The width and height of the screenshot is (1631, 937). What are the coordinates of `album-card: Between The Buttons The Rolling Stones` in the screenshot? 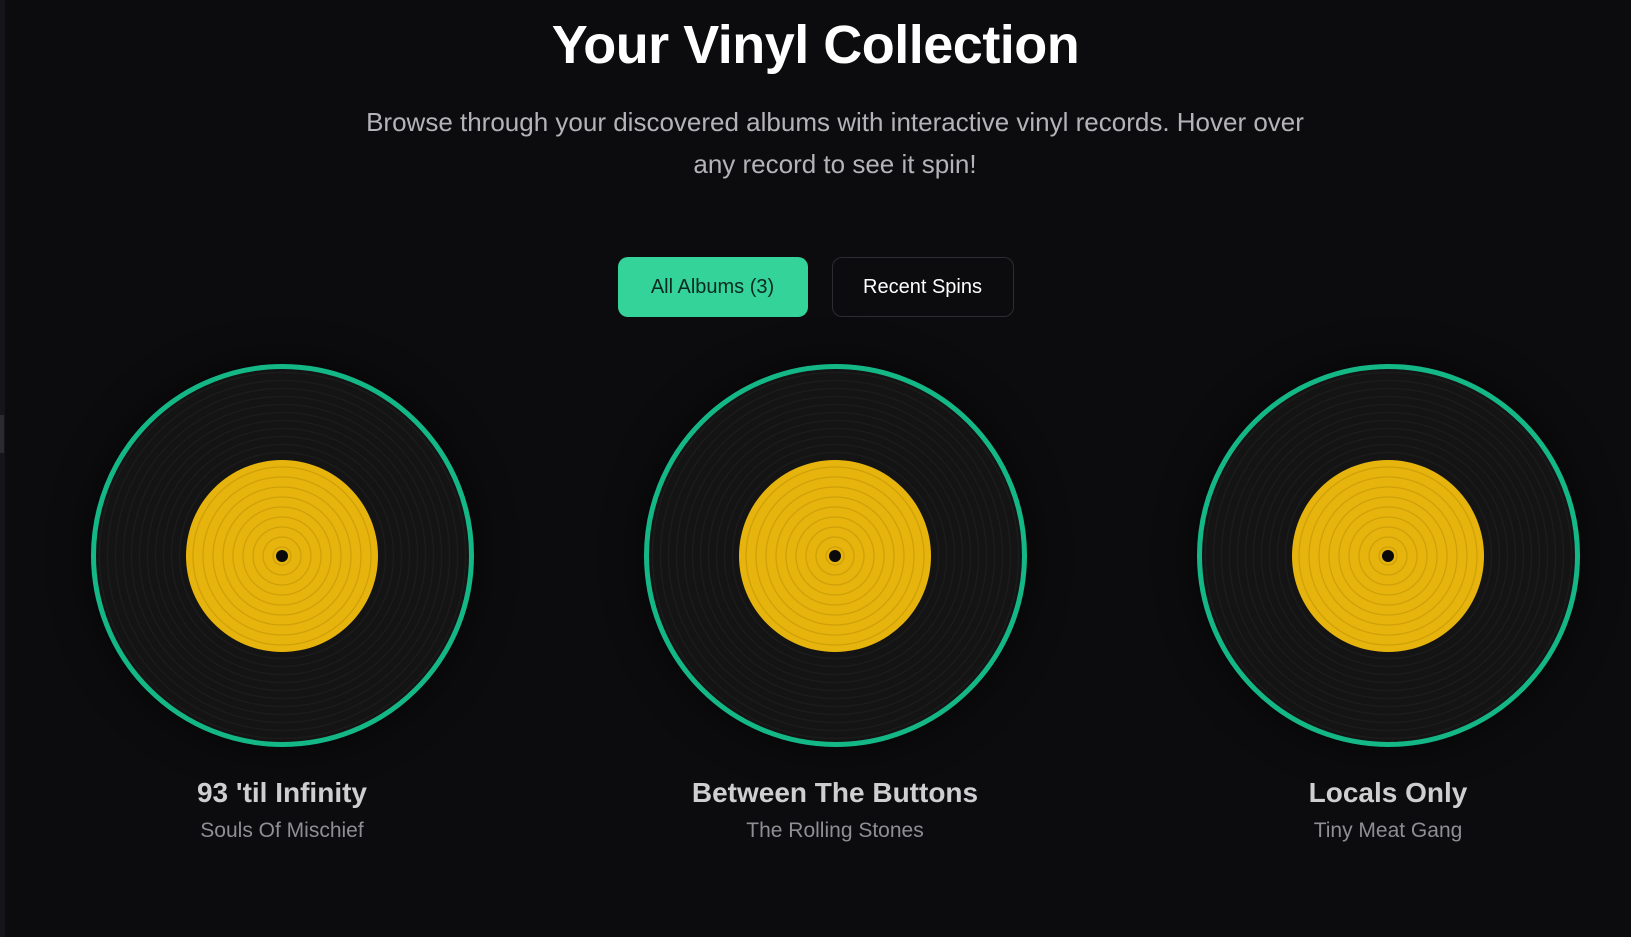 It's located at (835, 604).